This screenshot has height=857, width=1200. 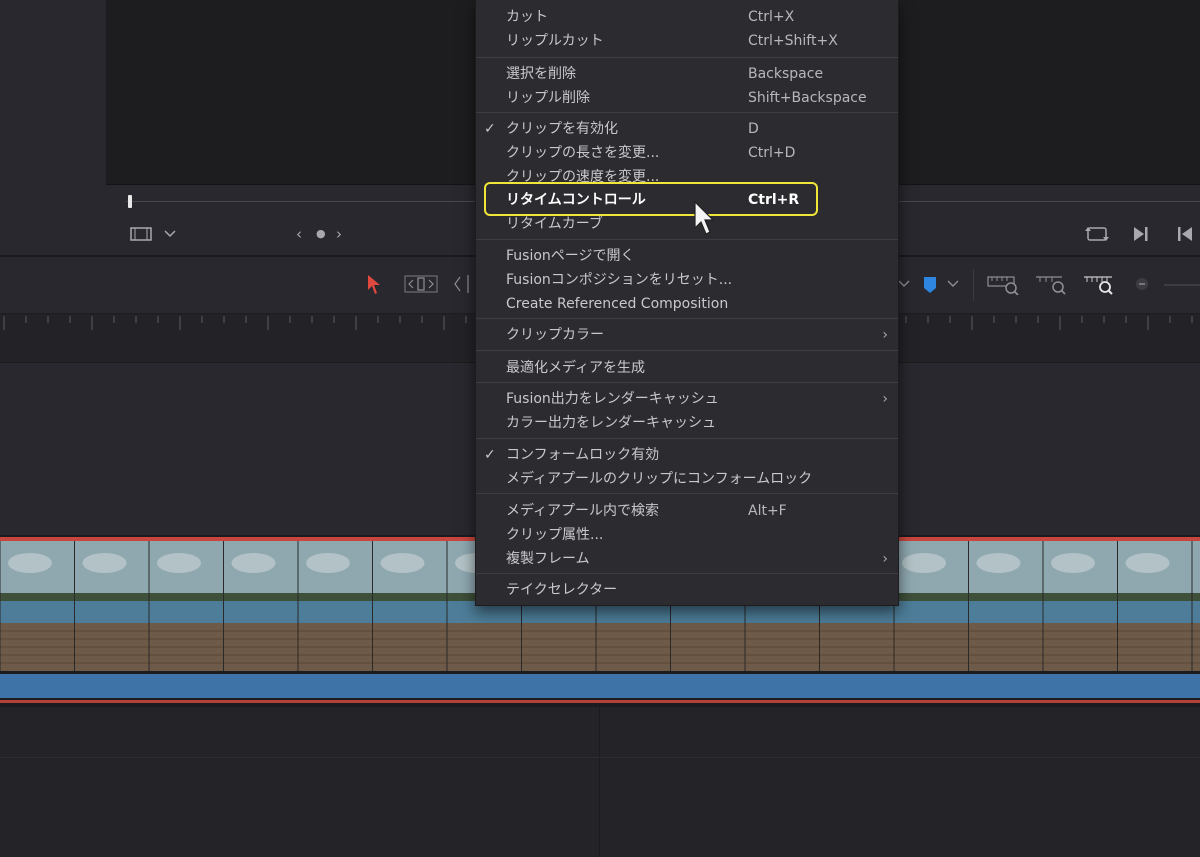 I want to click on chevron-down-icon, so click(x=170, y=234).